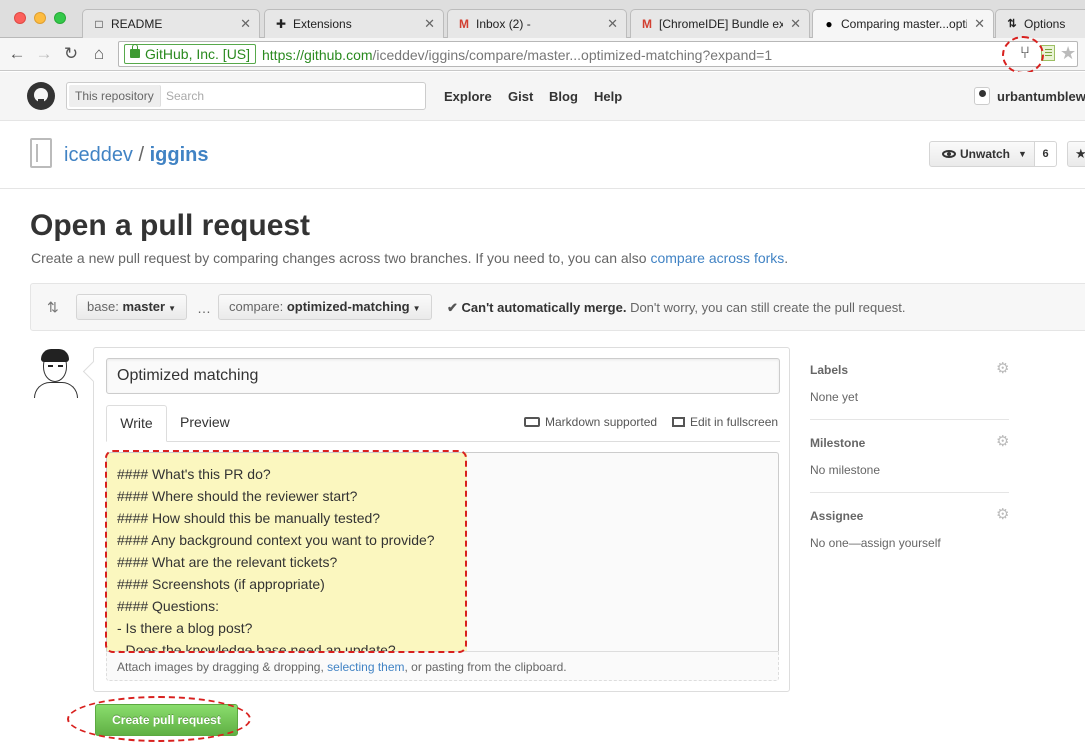  I want to click on browser-tab-inbox: M Inbox (2) - ✕, so click(537, 23).